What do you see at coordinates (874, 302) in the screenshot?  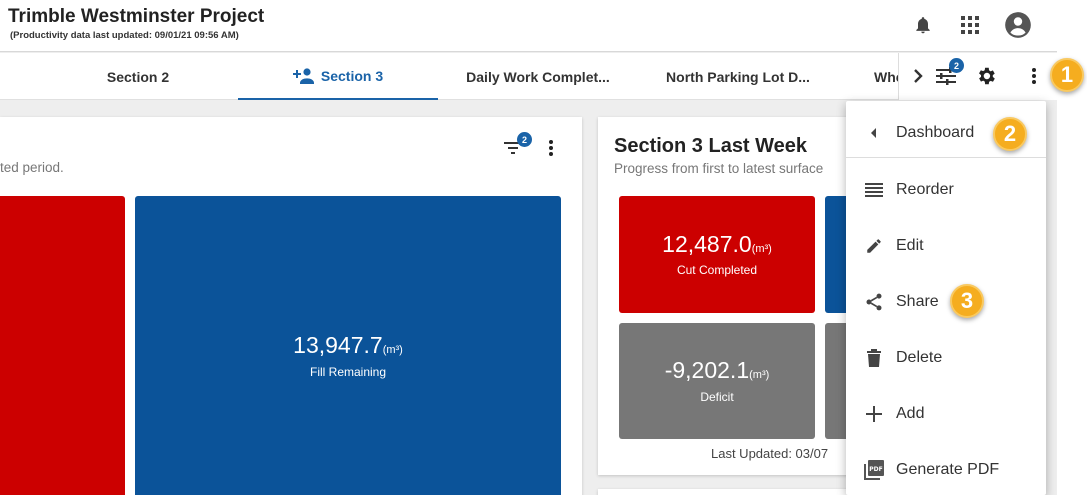 I see `share-icon` at bounding box center [874, 302].